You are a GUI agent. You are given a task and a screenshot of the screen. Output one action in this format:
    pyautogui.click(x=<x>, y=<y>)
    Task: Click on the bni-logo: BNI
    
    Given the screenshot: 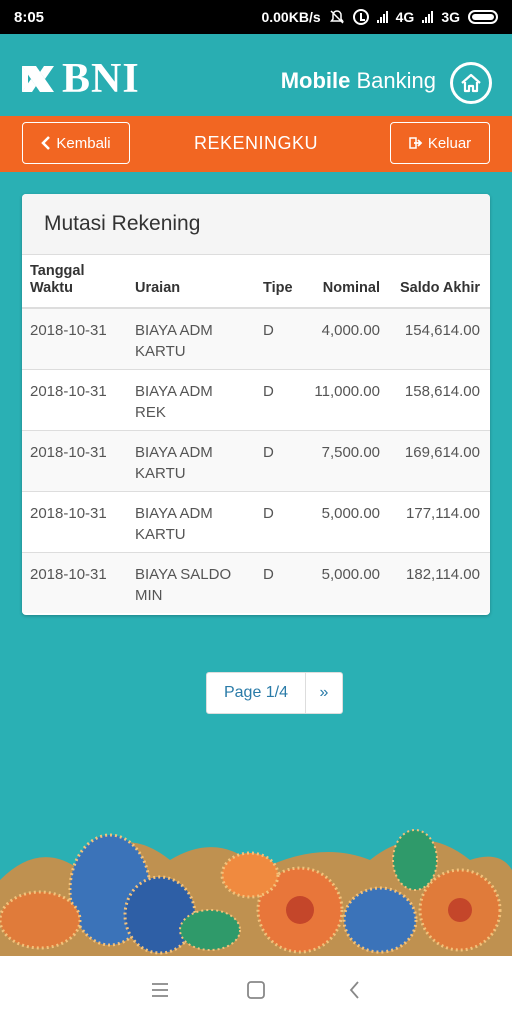 What is the action you would take?
    pyautogui.click(x=80, y=79)
    